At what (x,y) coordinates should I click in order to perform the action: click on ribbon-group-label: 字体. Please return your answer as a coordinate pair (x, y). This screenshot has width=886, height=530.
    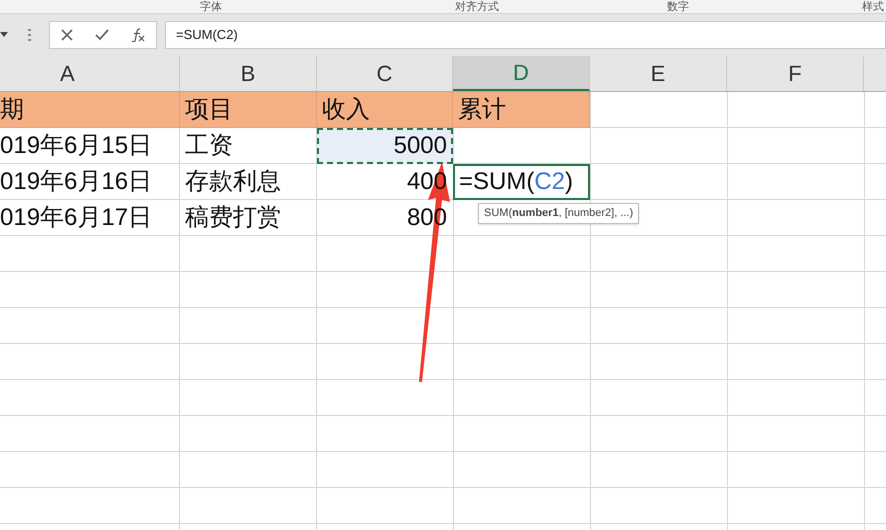
    Looking at the image, I should click on (211, 6).